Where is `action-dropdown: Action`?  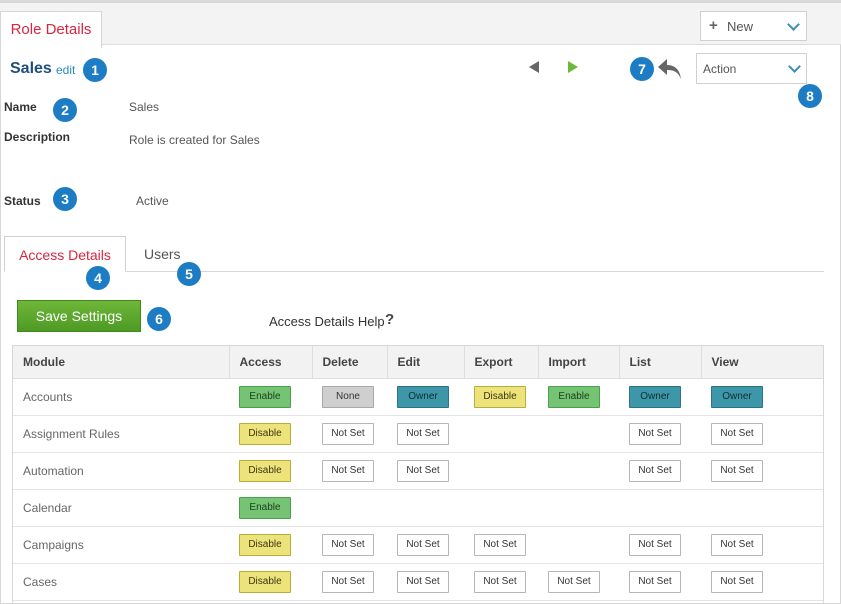
action-dropdown: Action is located at coordinates (751, 68).